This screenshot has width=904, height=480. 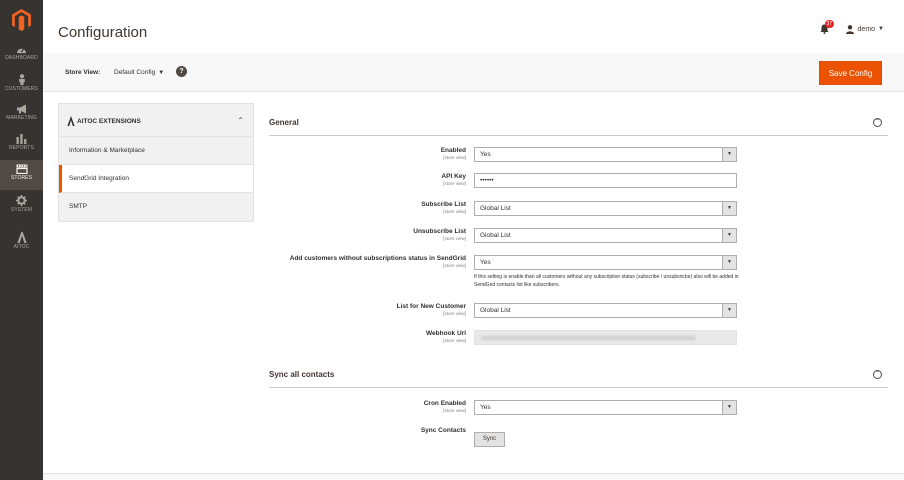 What do you see at coordinates (444, 406) in the screenshot?
I see `field-label: Cron Enabled [store view]` at bounding box center [444, 406].